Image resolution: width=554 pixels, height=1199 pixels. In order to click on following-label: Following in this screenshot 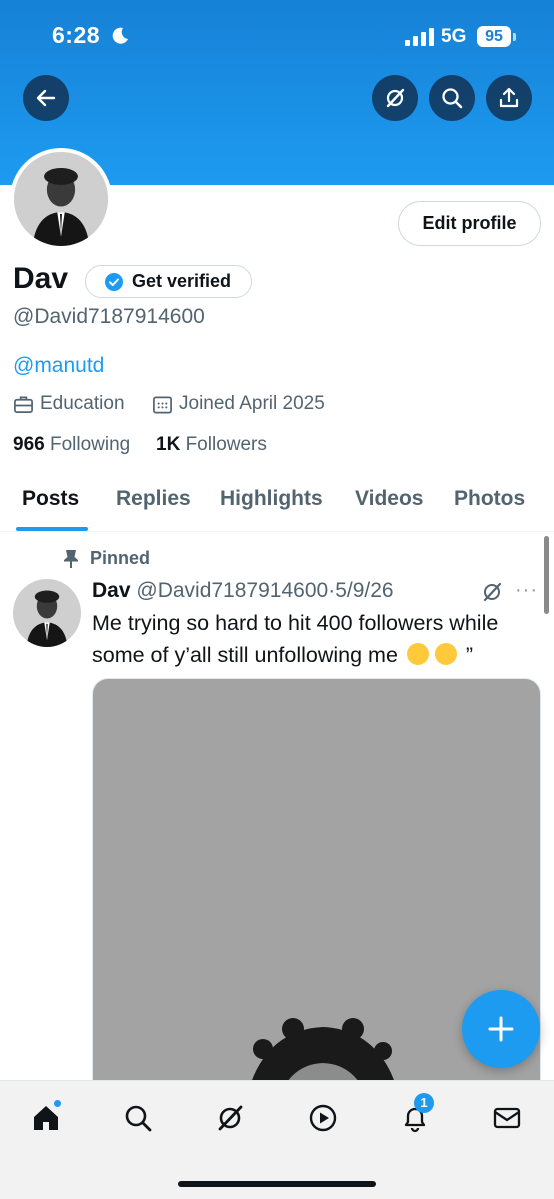, I will do `click(90, 444)`.